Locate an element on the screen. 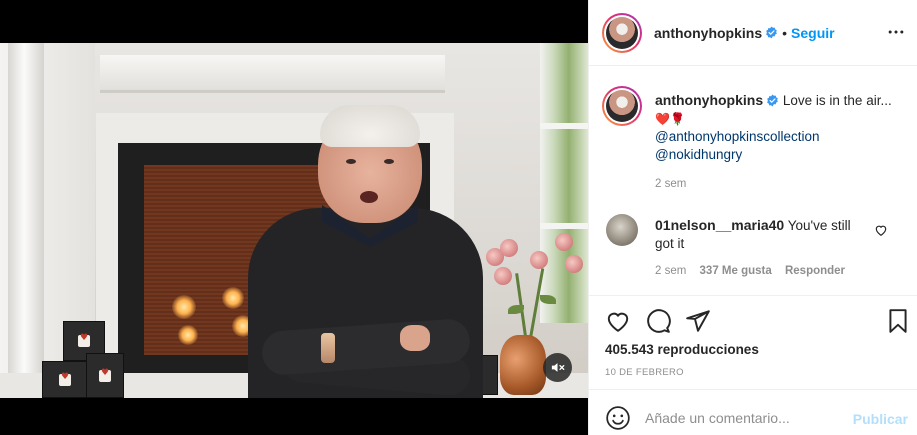 The width and height of the screenshot is (917, 435). comment-text: 01nelson__maria40 You've still got it is located at coordinates (760, 234).